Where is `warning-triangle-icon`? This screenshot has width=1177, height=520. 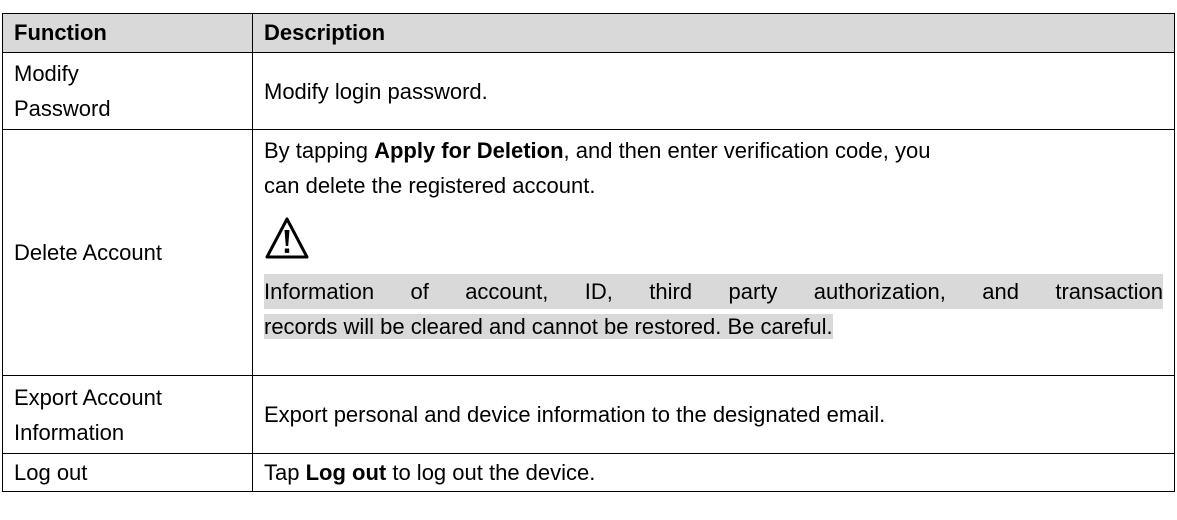
warning-triangle-icon is located at coordinates (287, 238).